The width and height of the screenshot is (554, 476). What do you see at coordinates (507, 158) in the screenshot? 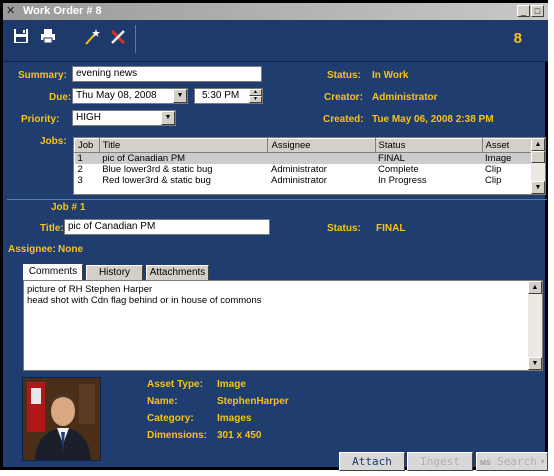
I see `table-cell: Image` at bounding box center [507, 158].